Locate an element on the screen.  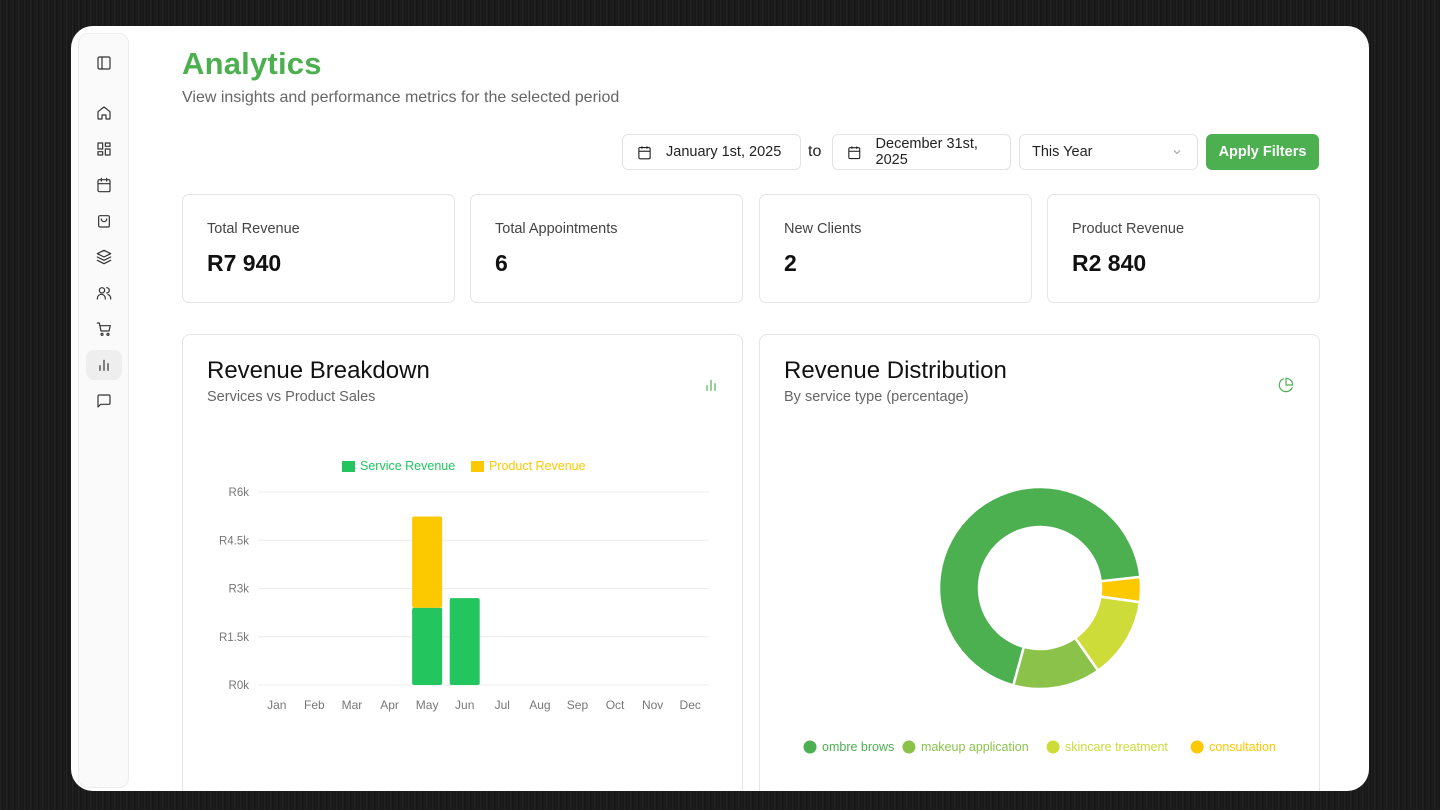
stat-label: Total Revenue is located at coordinates (253, 229).